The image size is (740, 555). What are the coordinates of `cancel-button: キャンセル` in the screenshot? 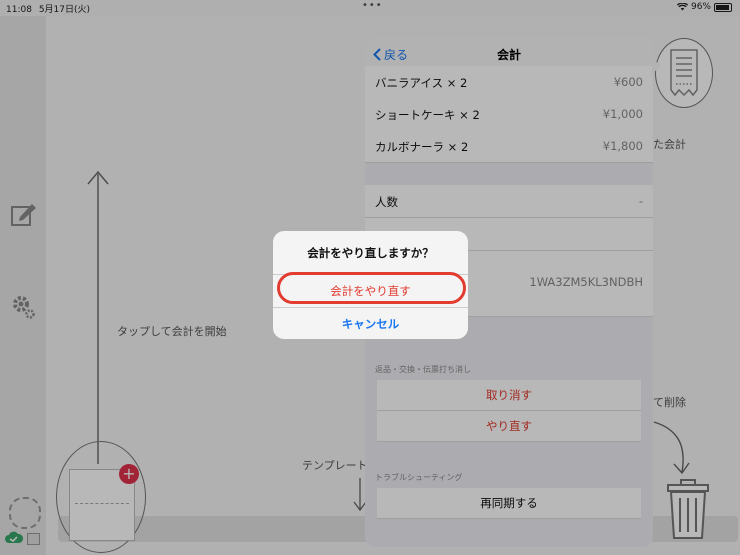 It's located at (370, 323).